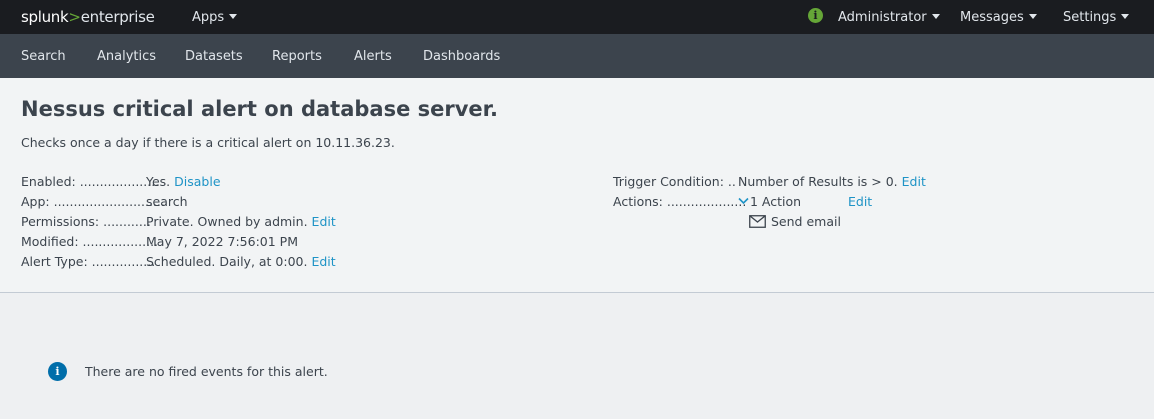 The image size is (1154, 419). I want to click on messages-menu: Messages, so click(998, 17).